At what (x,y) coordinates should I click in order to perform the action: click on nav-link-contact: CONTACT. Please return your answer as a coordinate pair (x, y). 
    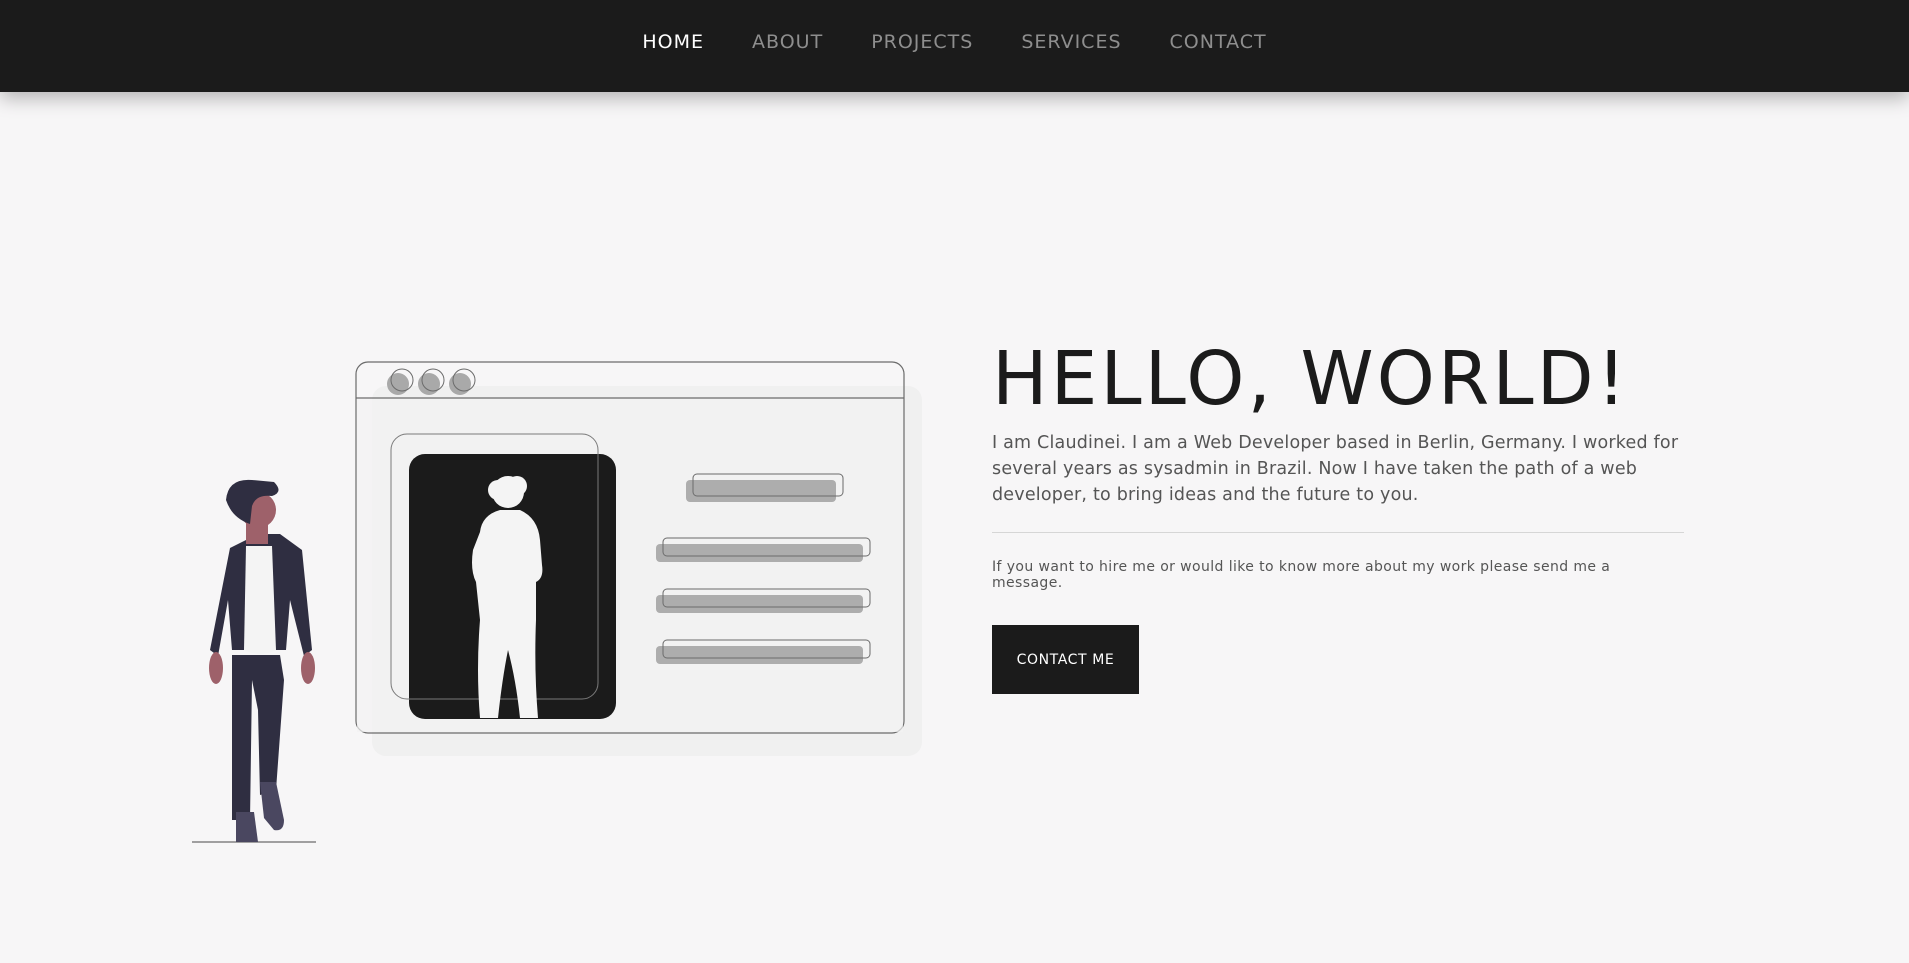
    Looking at the image, I should click on (1218, 42).